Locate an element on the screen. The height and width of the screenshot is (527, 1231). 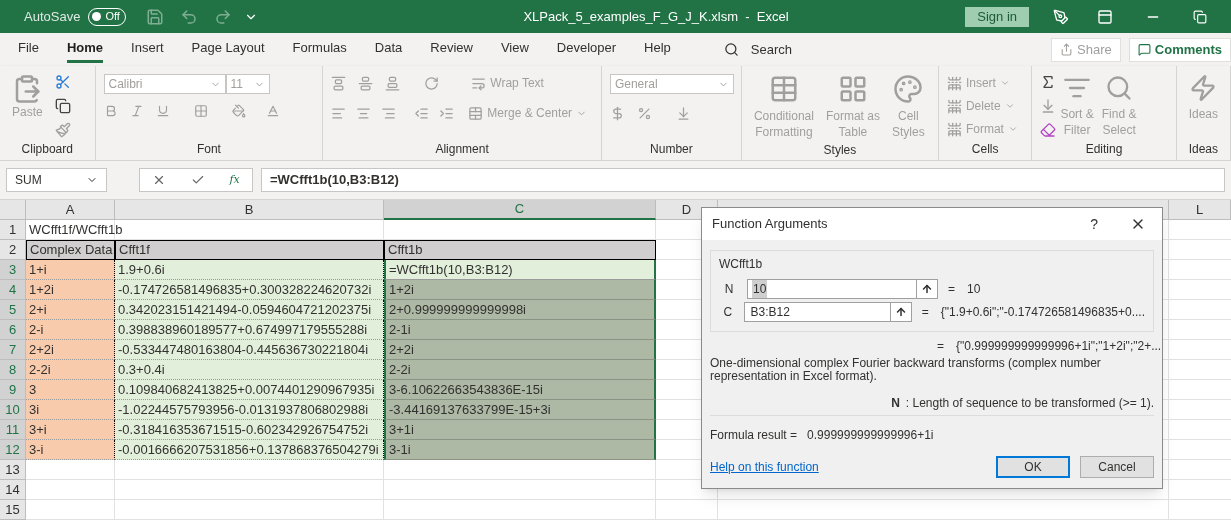
table-cell-text: -0.533447480163804-0.445636730221804i is located at coordinates (243, 349).